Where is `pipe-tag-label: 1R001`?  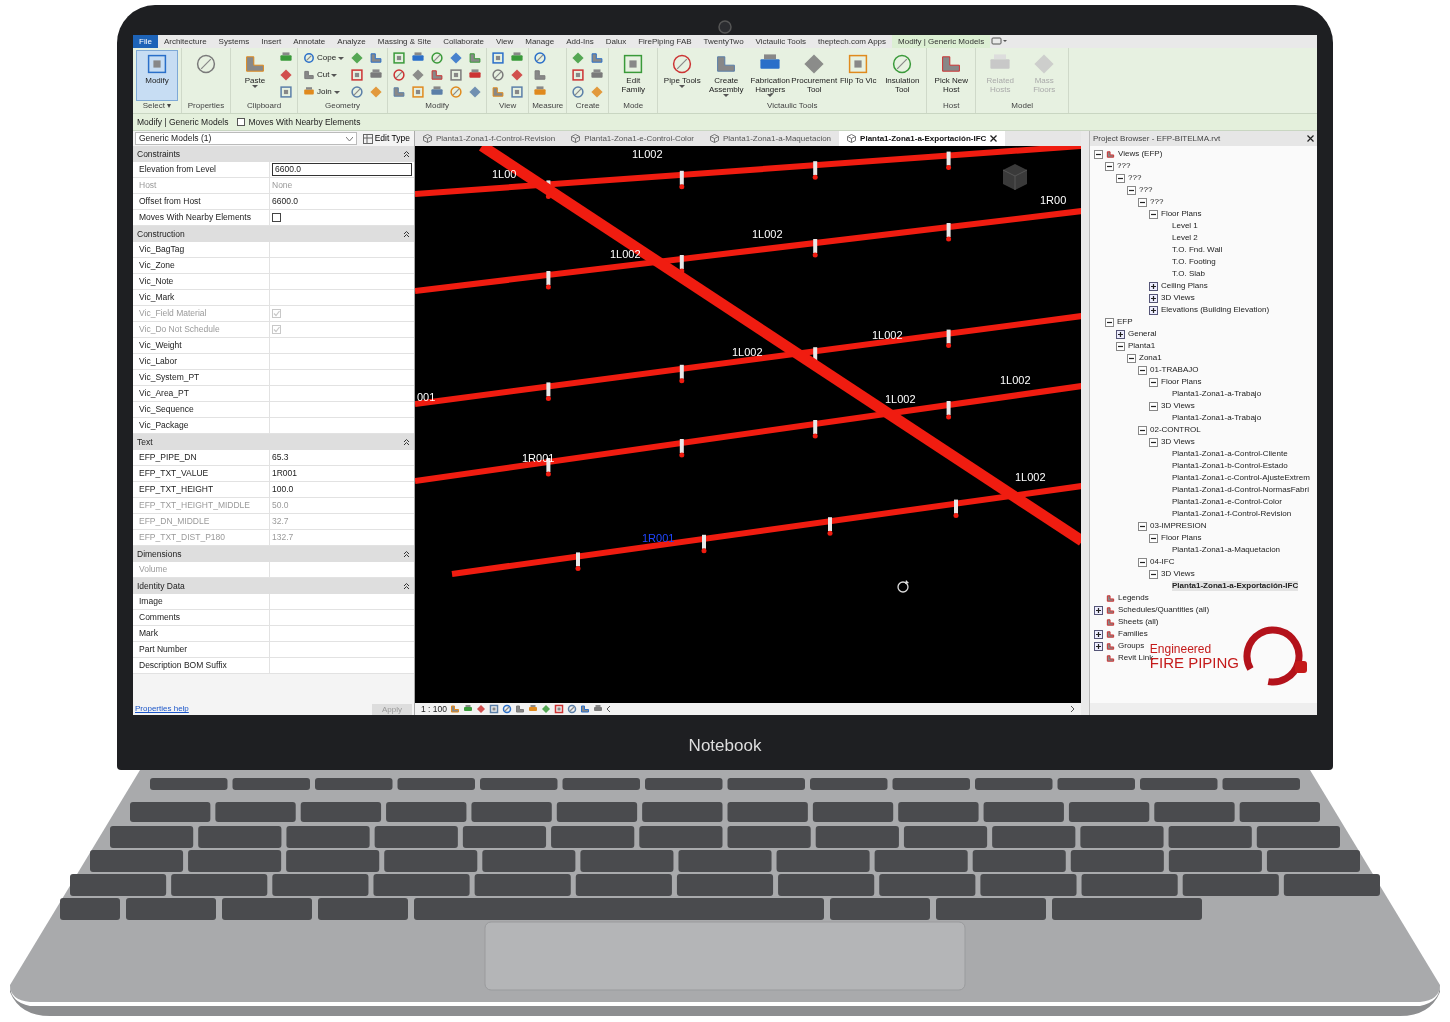 pipe-tag-label: 1R001 is located at coordinates (538, 458).